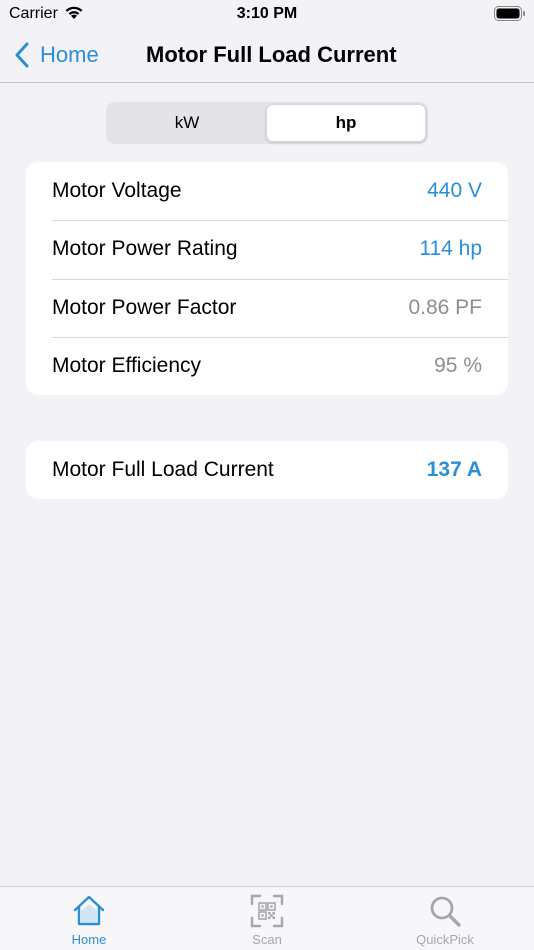 This screenshot has height=950, width=534. What do you see at coordinates (445, 911) in the screenshot?
I see `magnifier-icon` at bounding box center [445, 911].